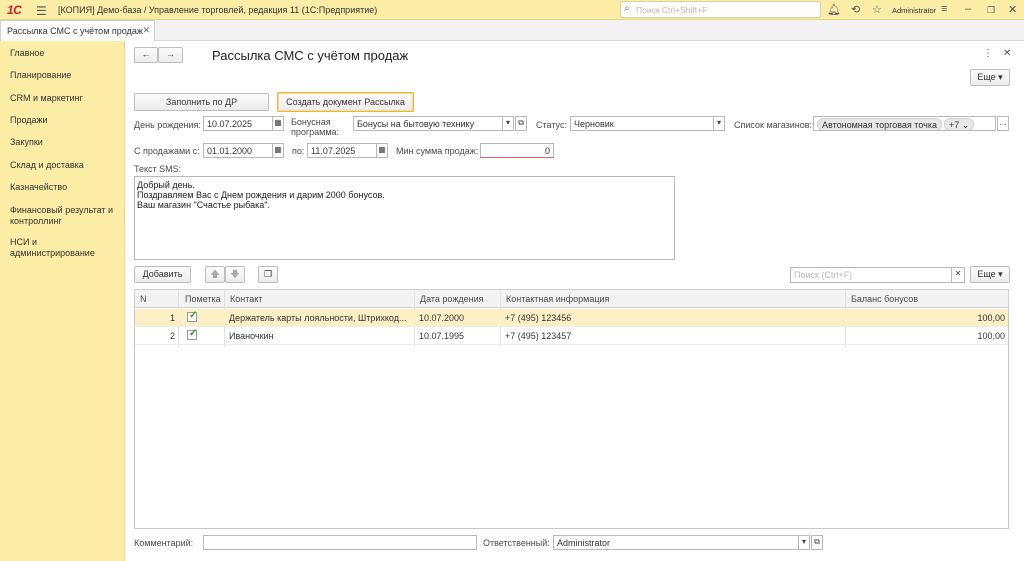 The image size is (1024, 561). Describe the element at coordinates (877, 9) in the screenshot. I see `star-icon: ☆` at that location.